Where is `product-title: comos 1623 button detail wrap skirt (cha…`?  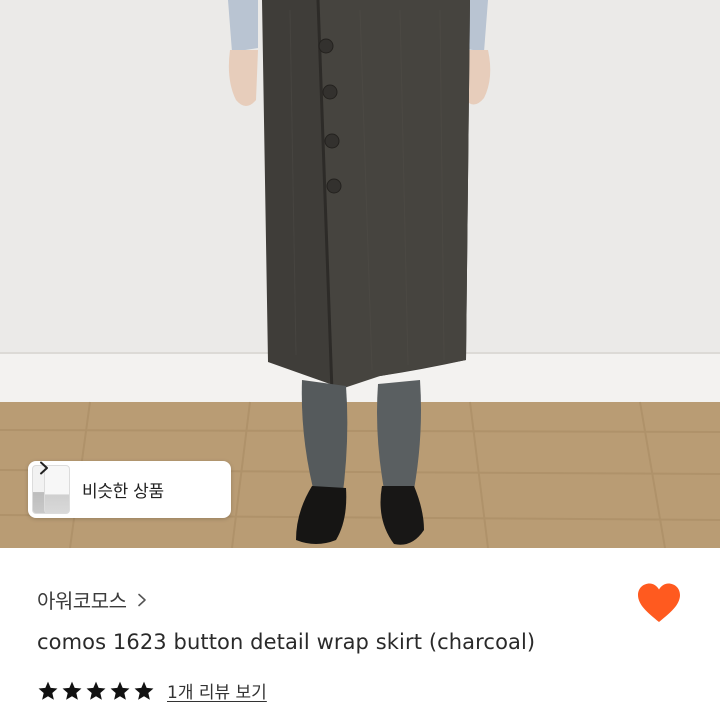 product-title: comos 1623 button detail wrap skirt (cha… is located at coordinates (286, 642).